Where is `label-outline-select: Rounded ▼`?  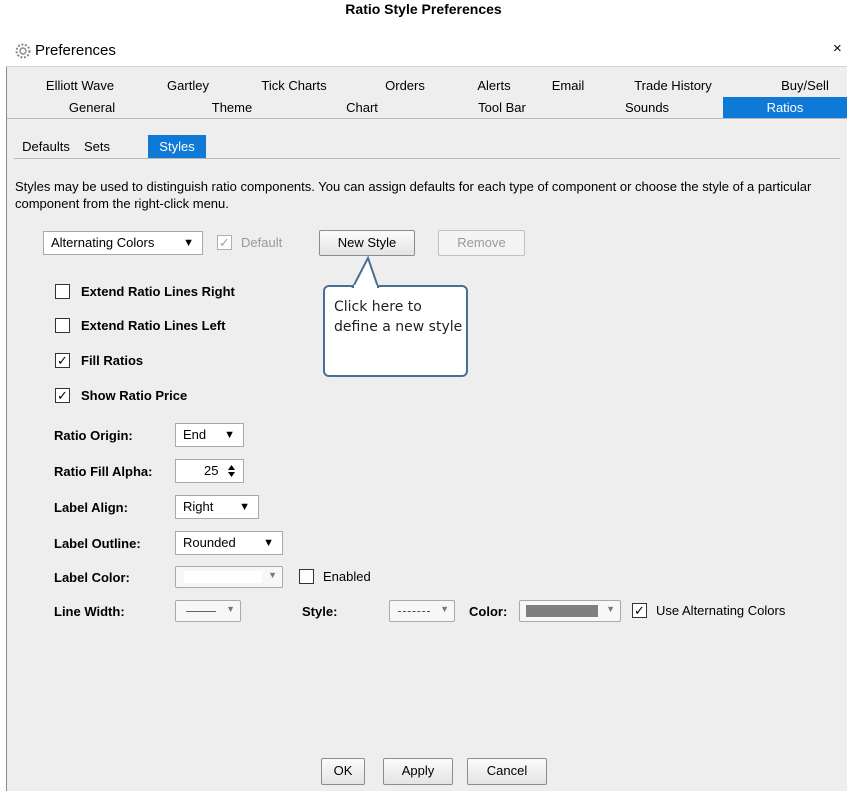 label-outline-select: Rounded ▼ is located at coordinates (229, 543).